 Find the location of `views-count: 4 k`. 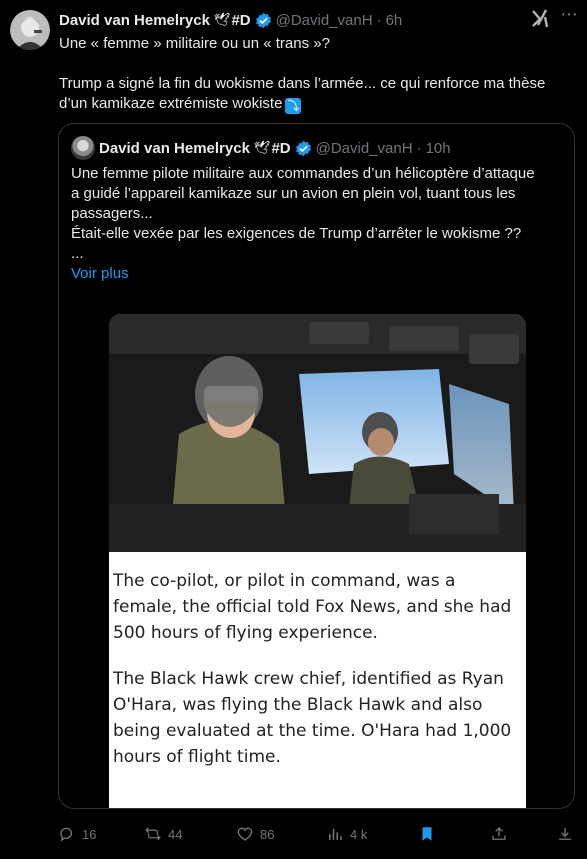

views-count: 4 k is located at coordinates (359, 834).